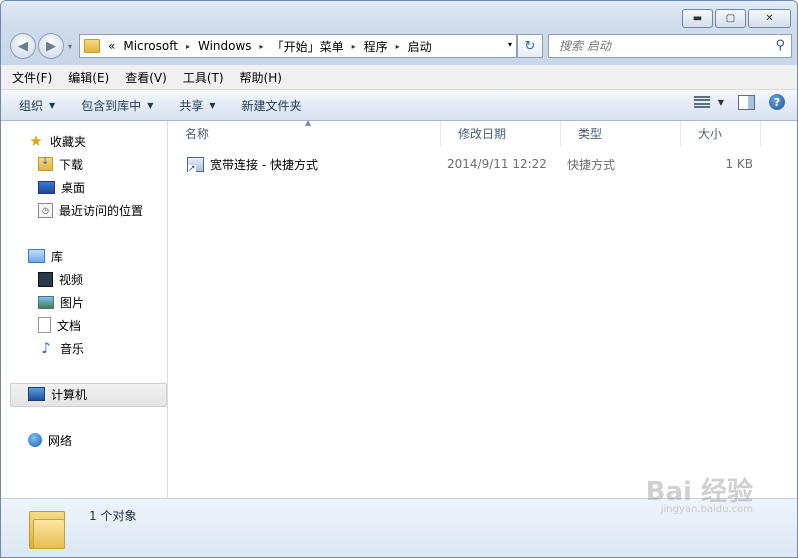 Image resolution: width=798 pixels, height=558 pixels. What do you see at coordinates (769, 18) in the screenshot?
I see `close-button: ✕` at bounding box center [769, 18].